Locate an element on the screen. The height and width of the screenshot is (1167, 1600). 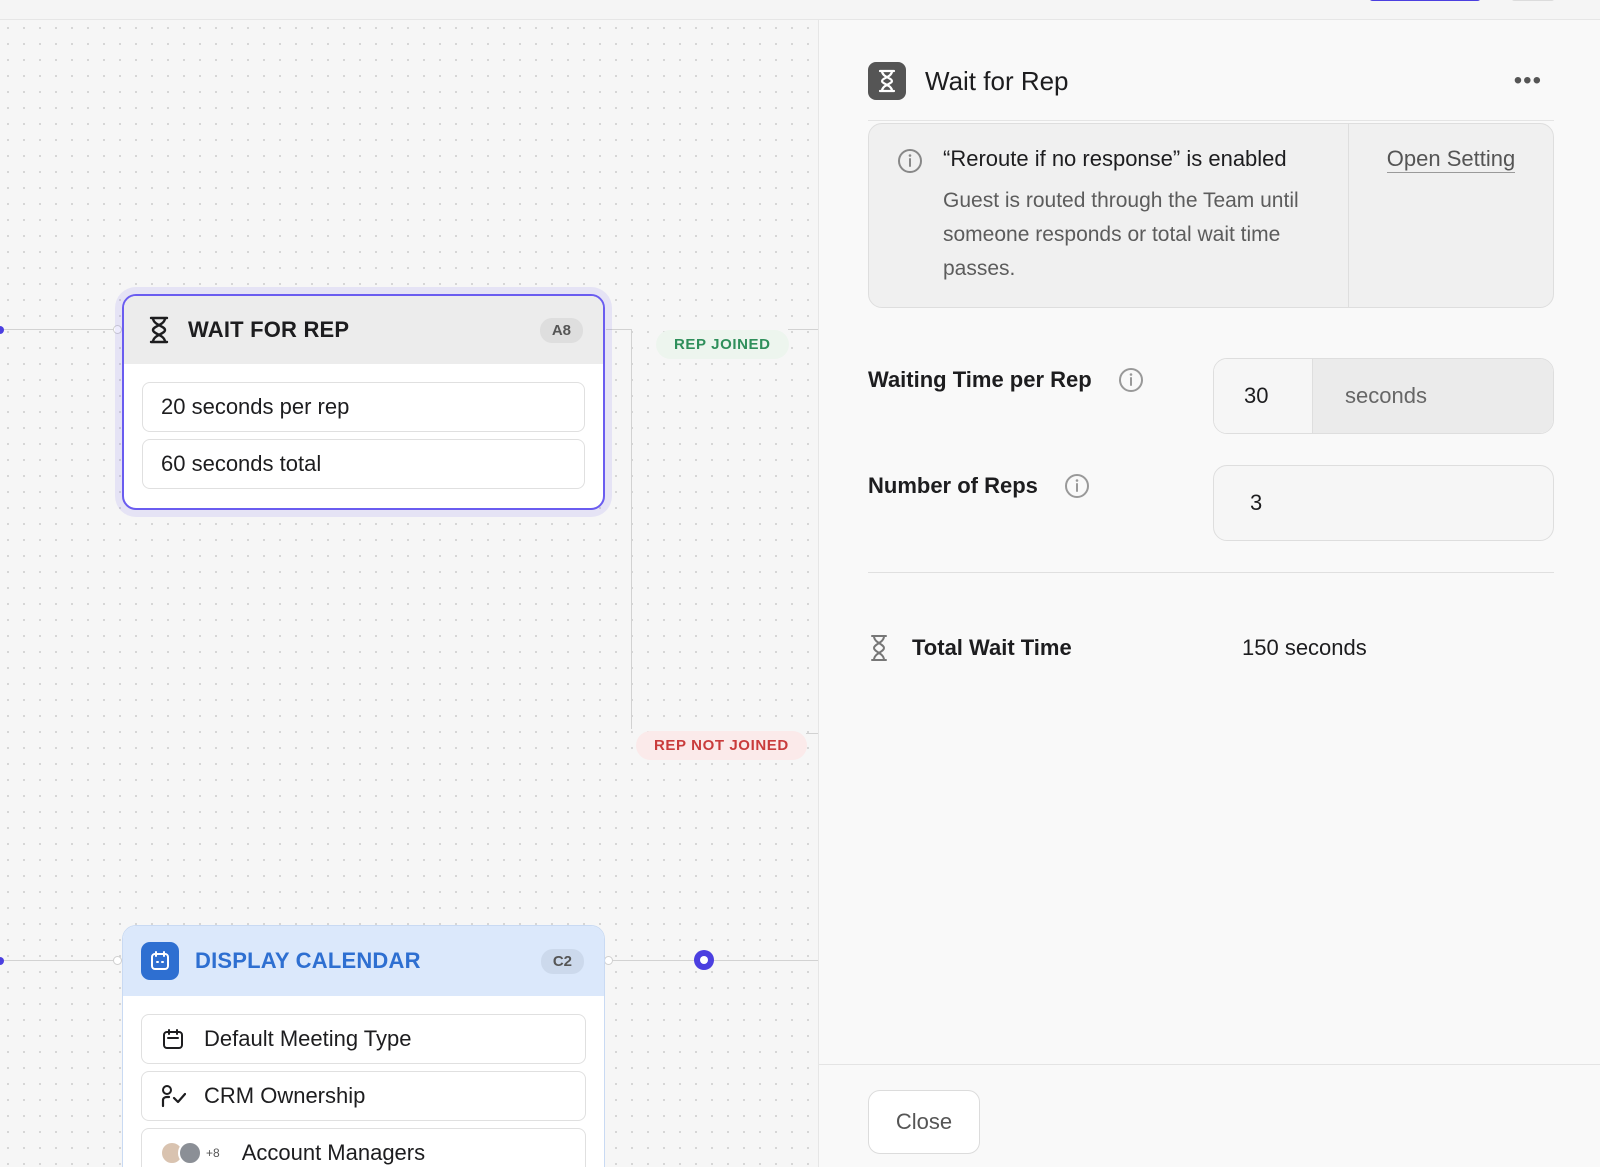
calendar-row-crm: CRM Ownership is located at coordinates (363, 1096).